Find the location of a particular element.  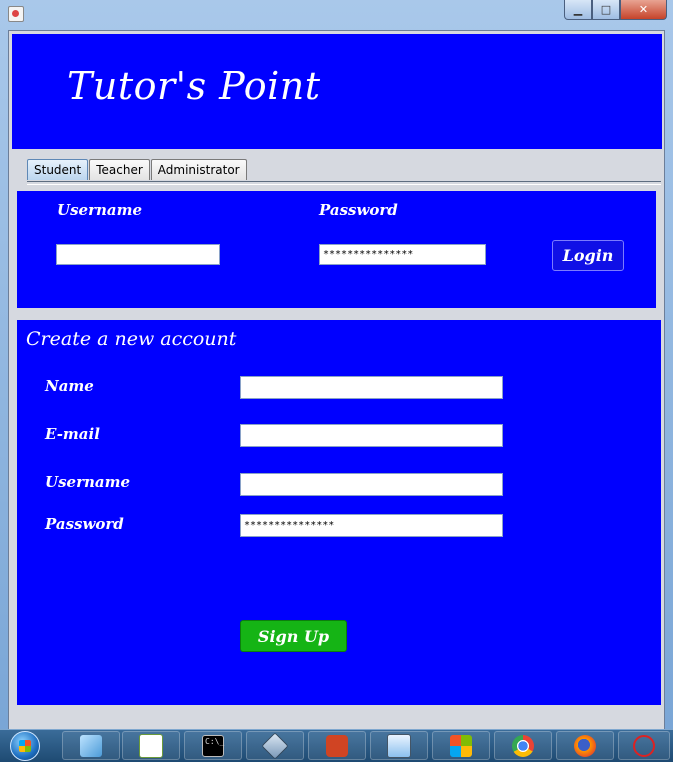

taskbar-firefox is located at coordinates (585, 745).